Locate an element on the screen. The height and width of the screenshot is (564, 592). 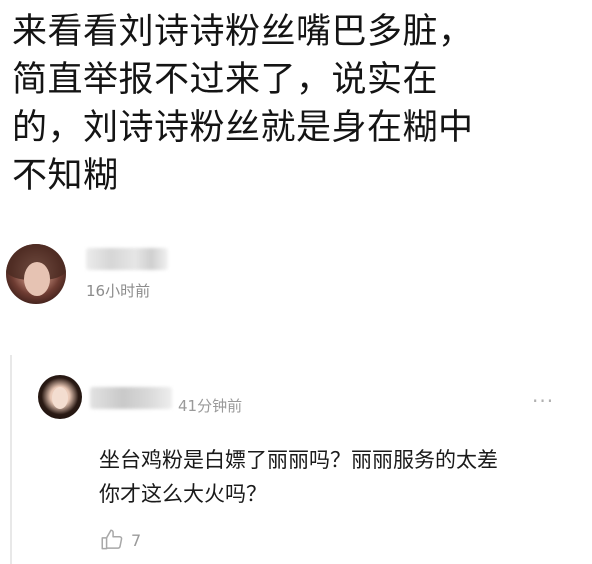
thumbs-up-icon is located at coordinates (112, 540).